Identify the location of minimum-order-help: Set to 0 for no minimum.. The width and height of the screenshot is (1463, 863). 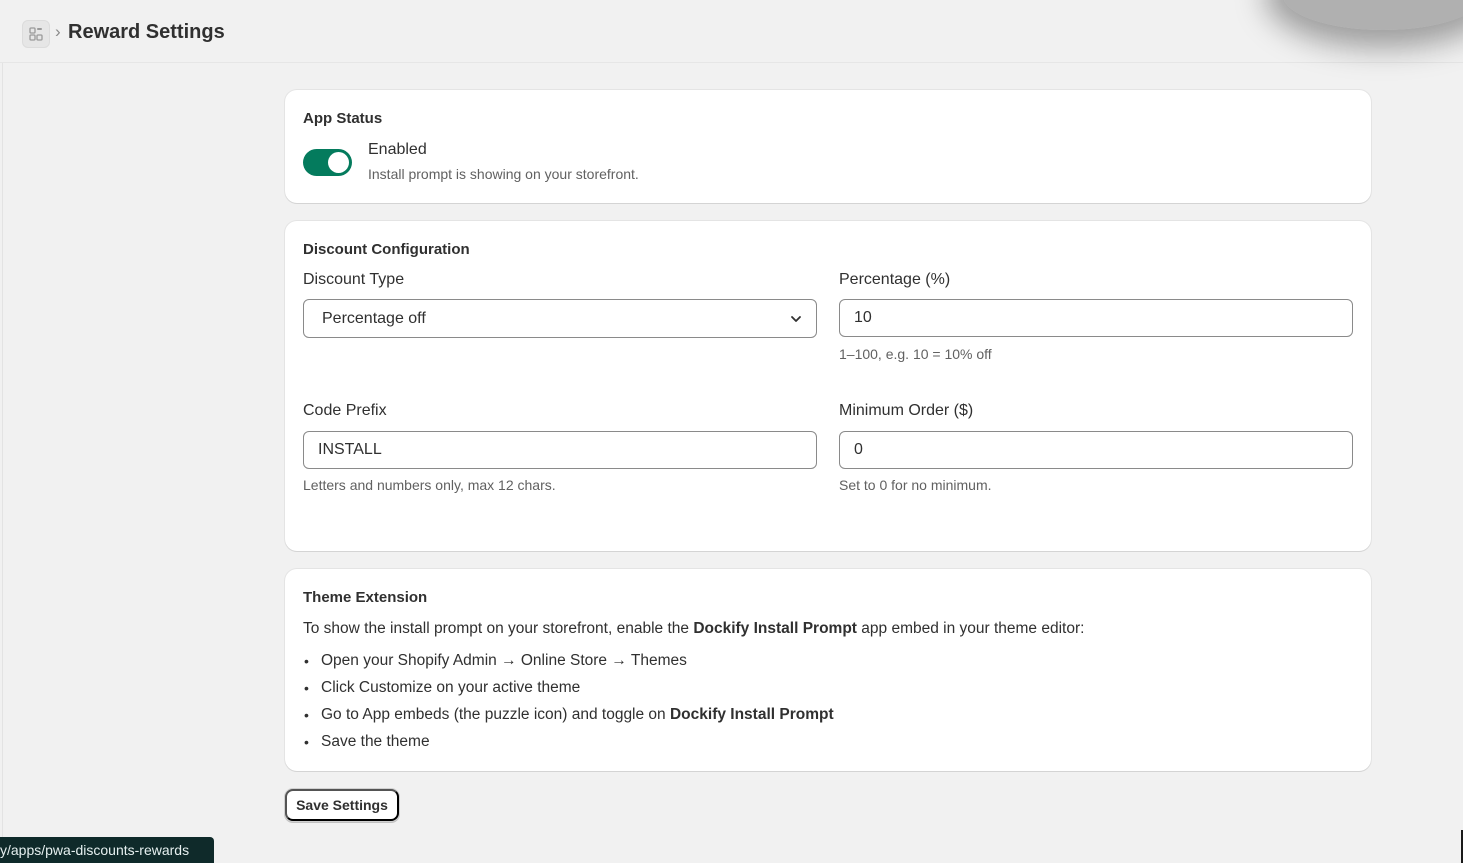
(915, 485).